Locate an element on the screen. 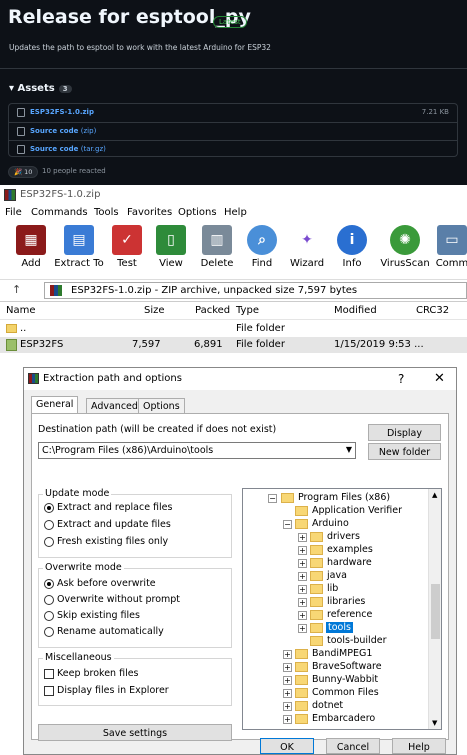 The height and width of the screenshot is (755, 467). ok-button: OK is located at coordinates (287, 746).